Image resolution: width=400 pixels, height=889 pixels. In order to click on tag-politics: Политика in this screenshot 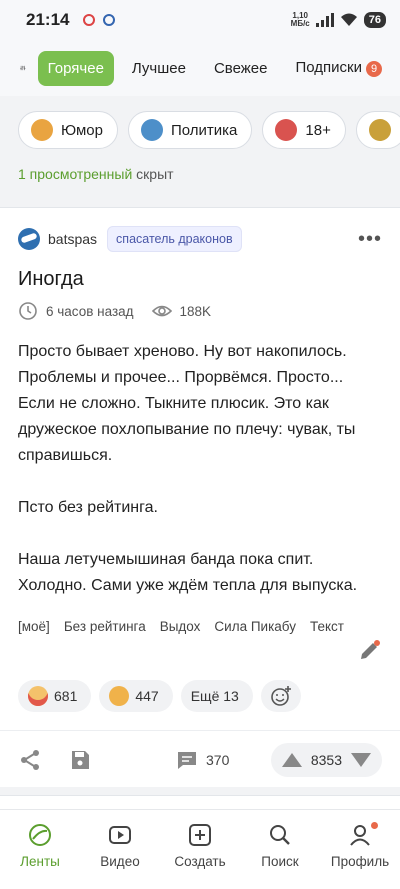, I will do `click(190, 130)`.